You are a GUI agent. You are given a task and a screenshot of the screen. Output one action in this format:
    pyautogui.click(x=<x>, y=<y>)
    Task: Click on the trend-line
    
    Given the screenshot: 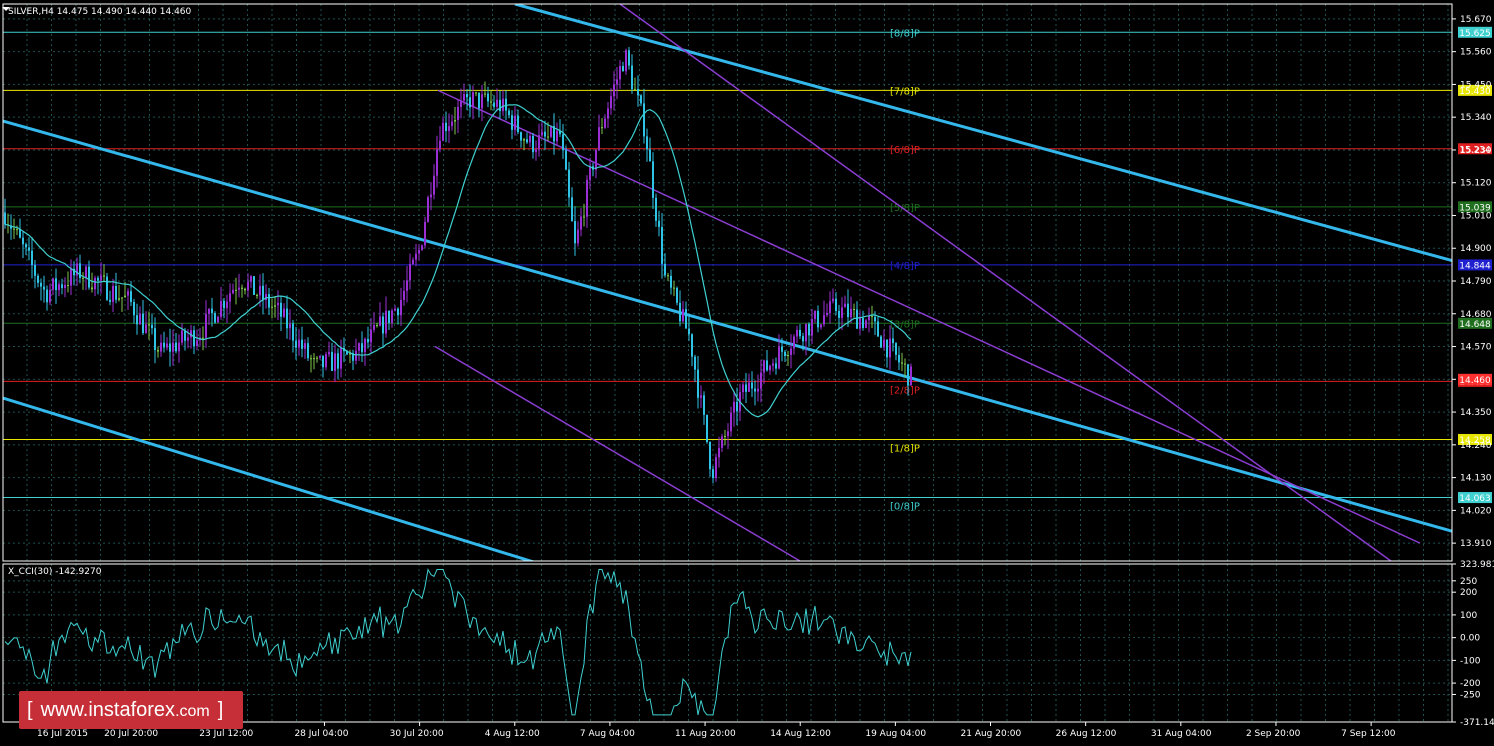 What is the action you would take?
    pyautogui.click(x=617, y=453)
    